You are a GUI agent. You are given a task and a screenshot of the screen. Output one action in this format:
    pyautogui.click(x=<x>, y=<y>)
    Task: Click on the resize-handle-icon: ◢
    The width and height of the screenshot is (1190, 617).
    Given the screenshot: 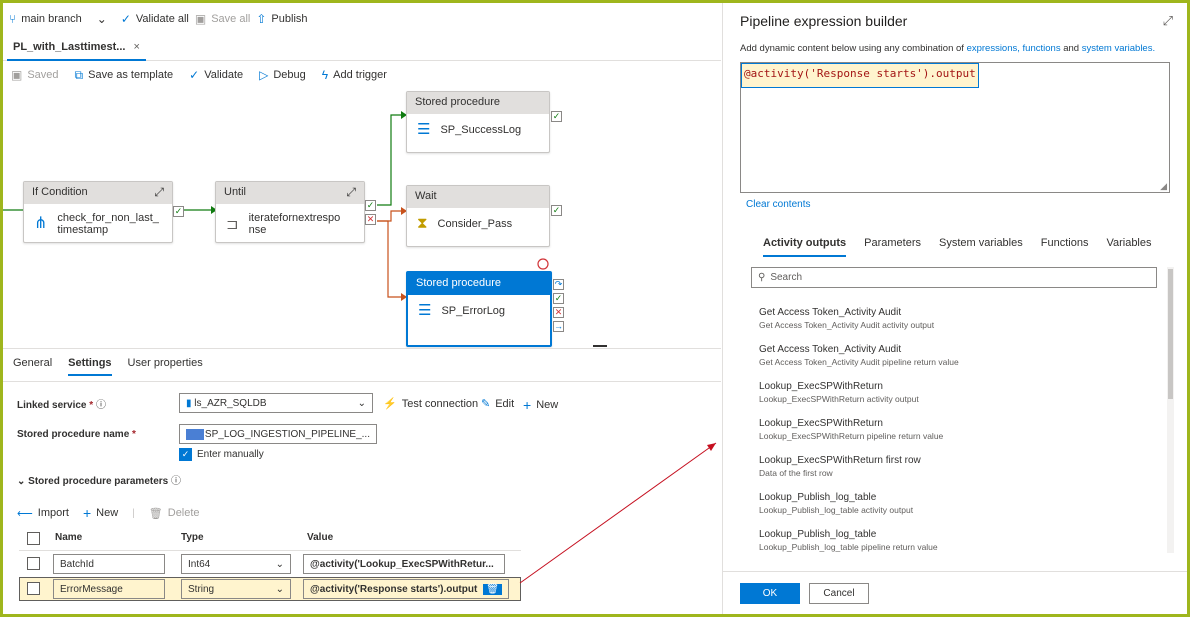 What is the action you would take?
    pyautogui.click(x=1163, y=186)
    